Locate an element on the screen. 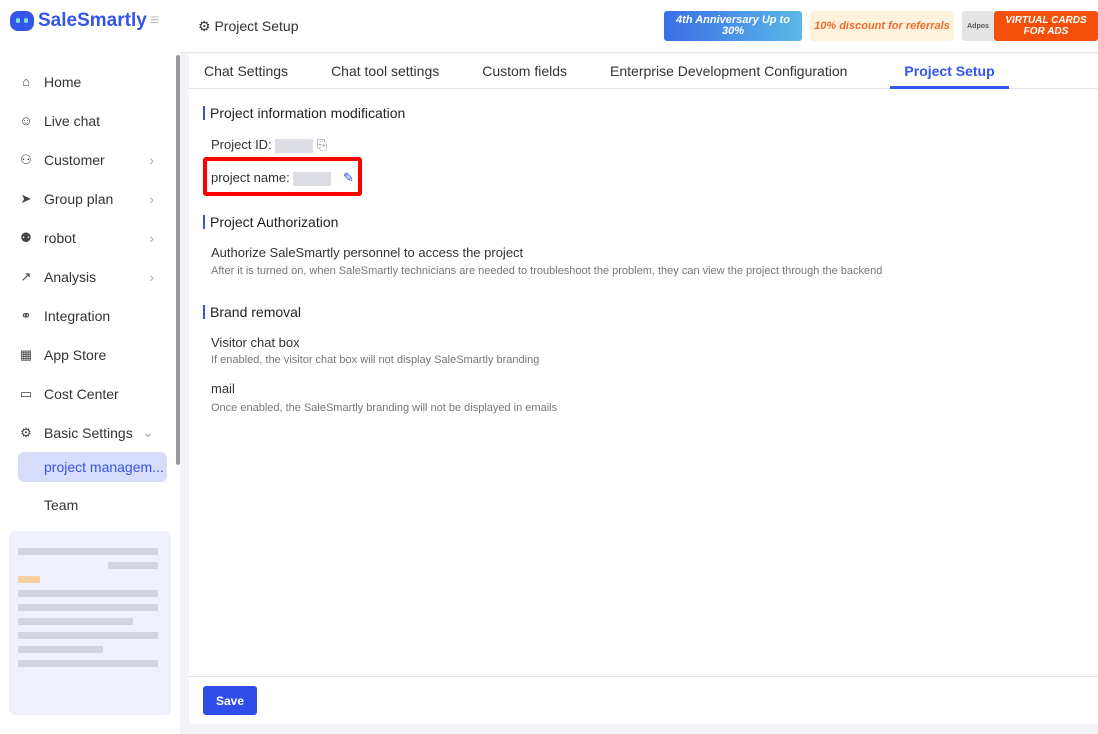 The height and width of the screenshot is (734, 1098). sidebar-item-robot: ⚉ robot › is located at coordinates (88, 237).